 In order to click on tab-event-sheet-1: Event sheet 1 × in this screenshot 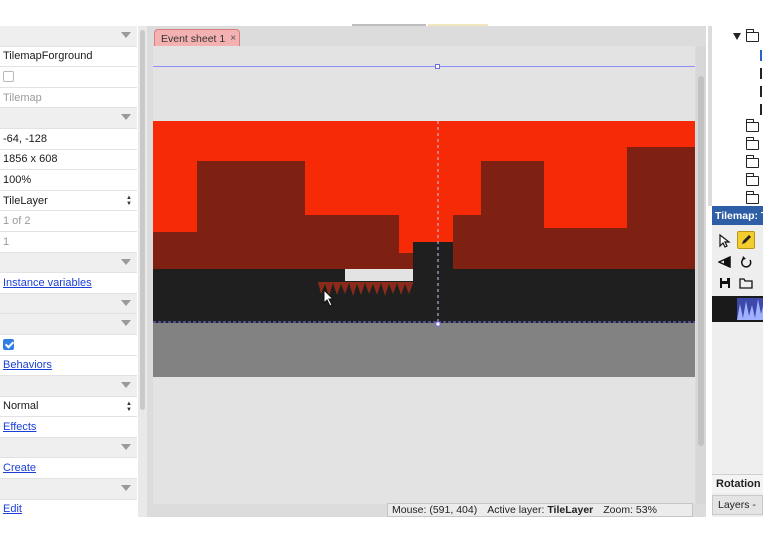, I will do `click(197, 38)`.